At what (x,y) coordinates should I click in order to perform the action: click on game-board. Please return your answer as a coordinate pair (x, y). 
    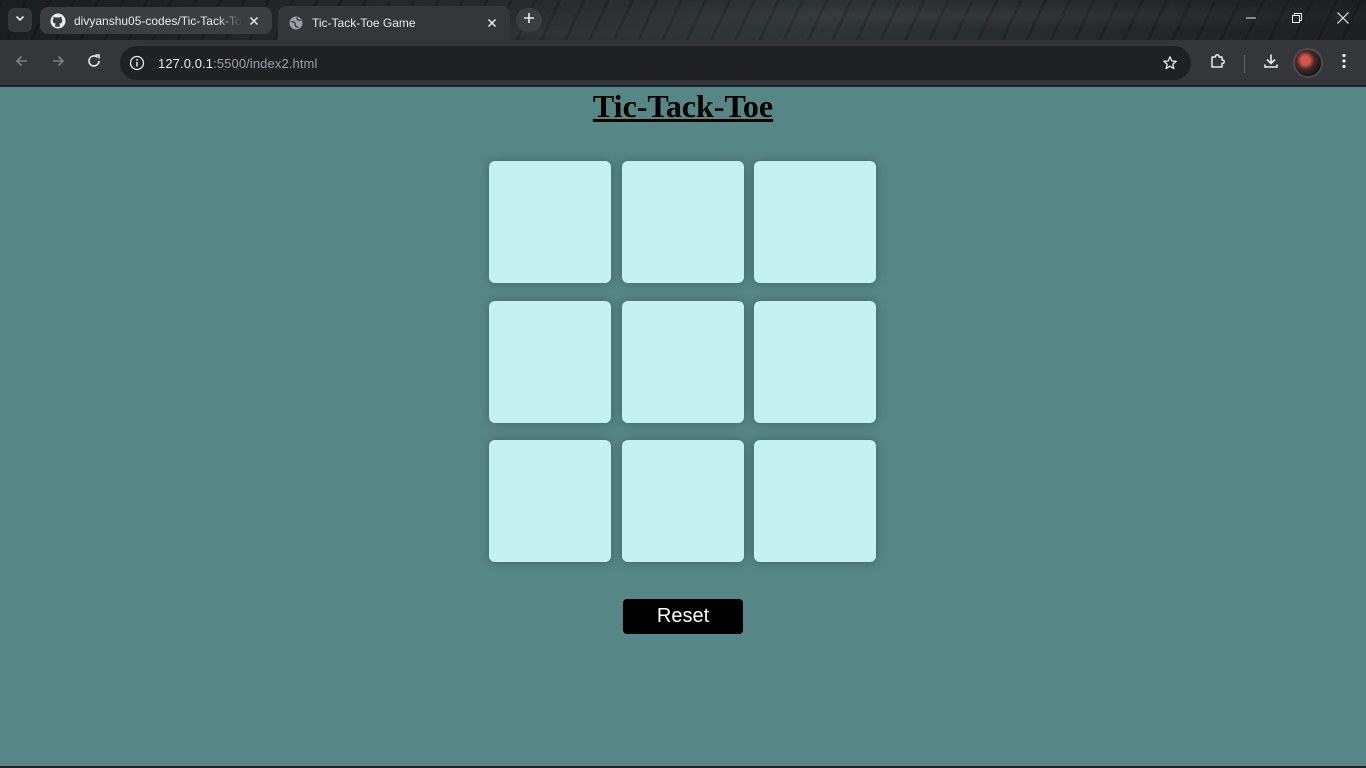
    Looking at the image, I should click on (682, 361).